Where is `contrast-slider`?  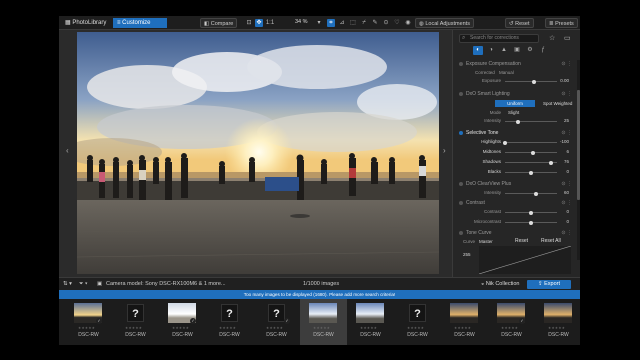 contrast-slider is located at coordinates (531, 212).